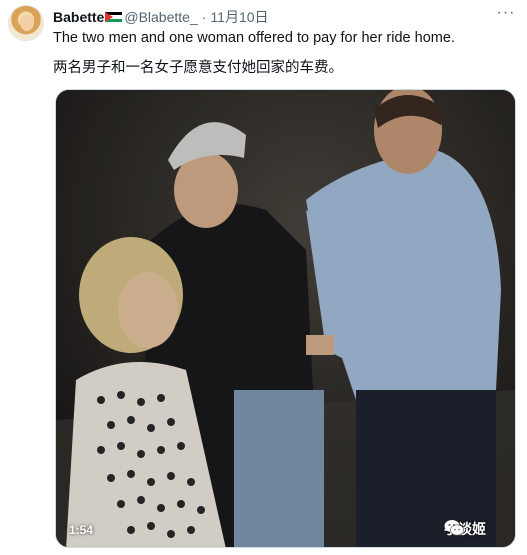 This screenshot has height=555, width=527. I want to click on avatar-face, so click(27, 23).